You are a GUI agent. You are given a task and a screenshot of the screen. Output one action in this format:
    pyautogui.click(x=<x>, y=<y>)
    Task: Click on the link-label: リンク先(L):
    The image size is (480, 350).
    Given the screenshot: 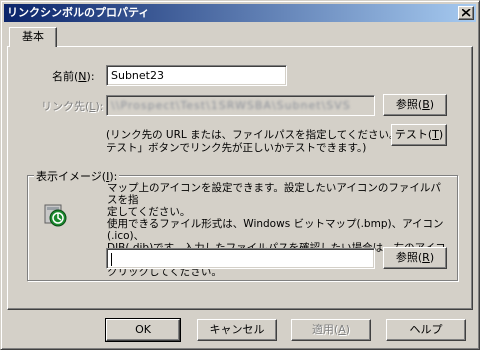 What is the action you would take?
    pyautogui.click(x=72, y=106)
    